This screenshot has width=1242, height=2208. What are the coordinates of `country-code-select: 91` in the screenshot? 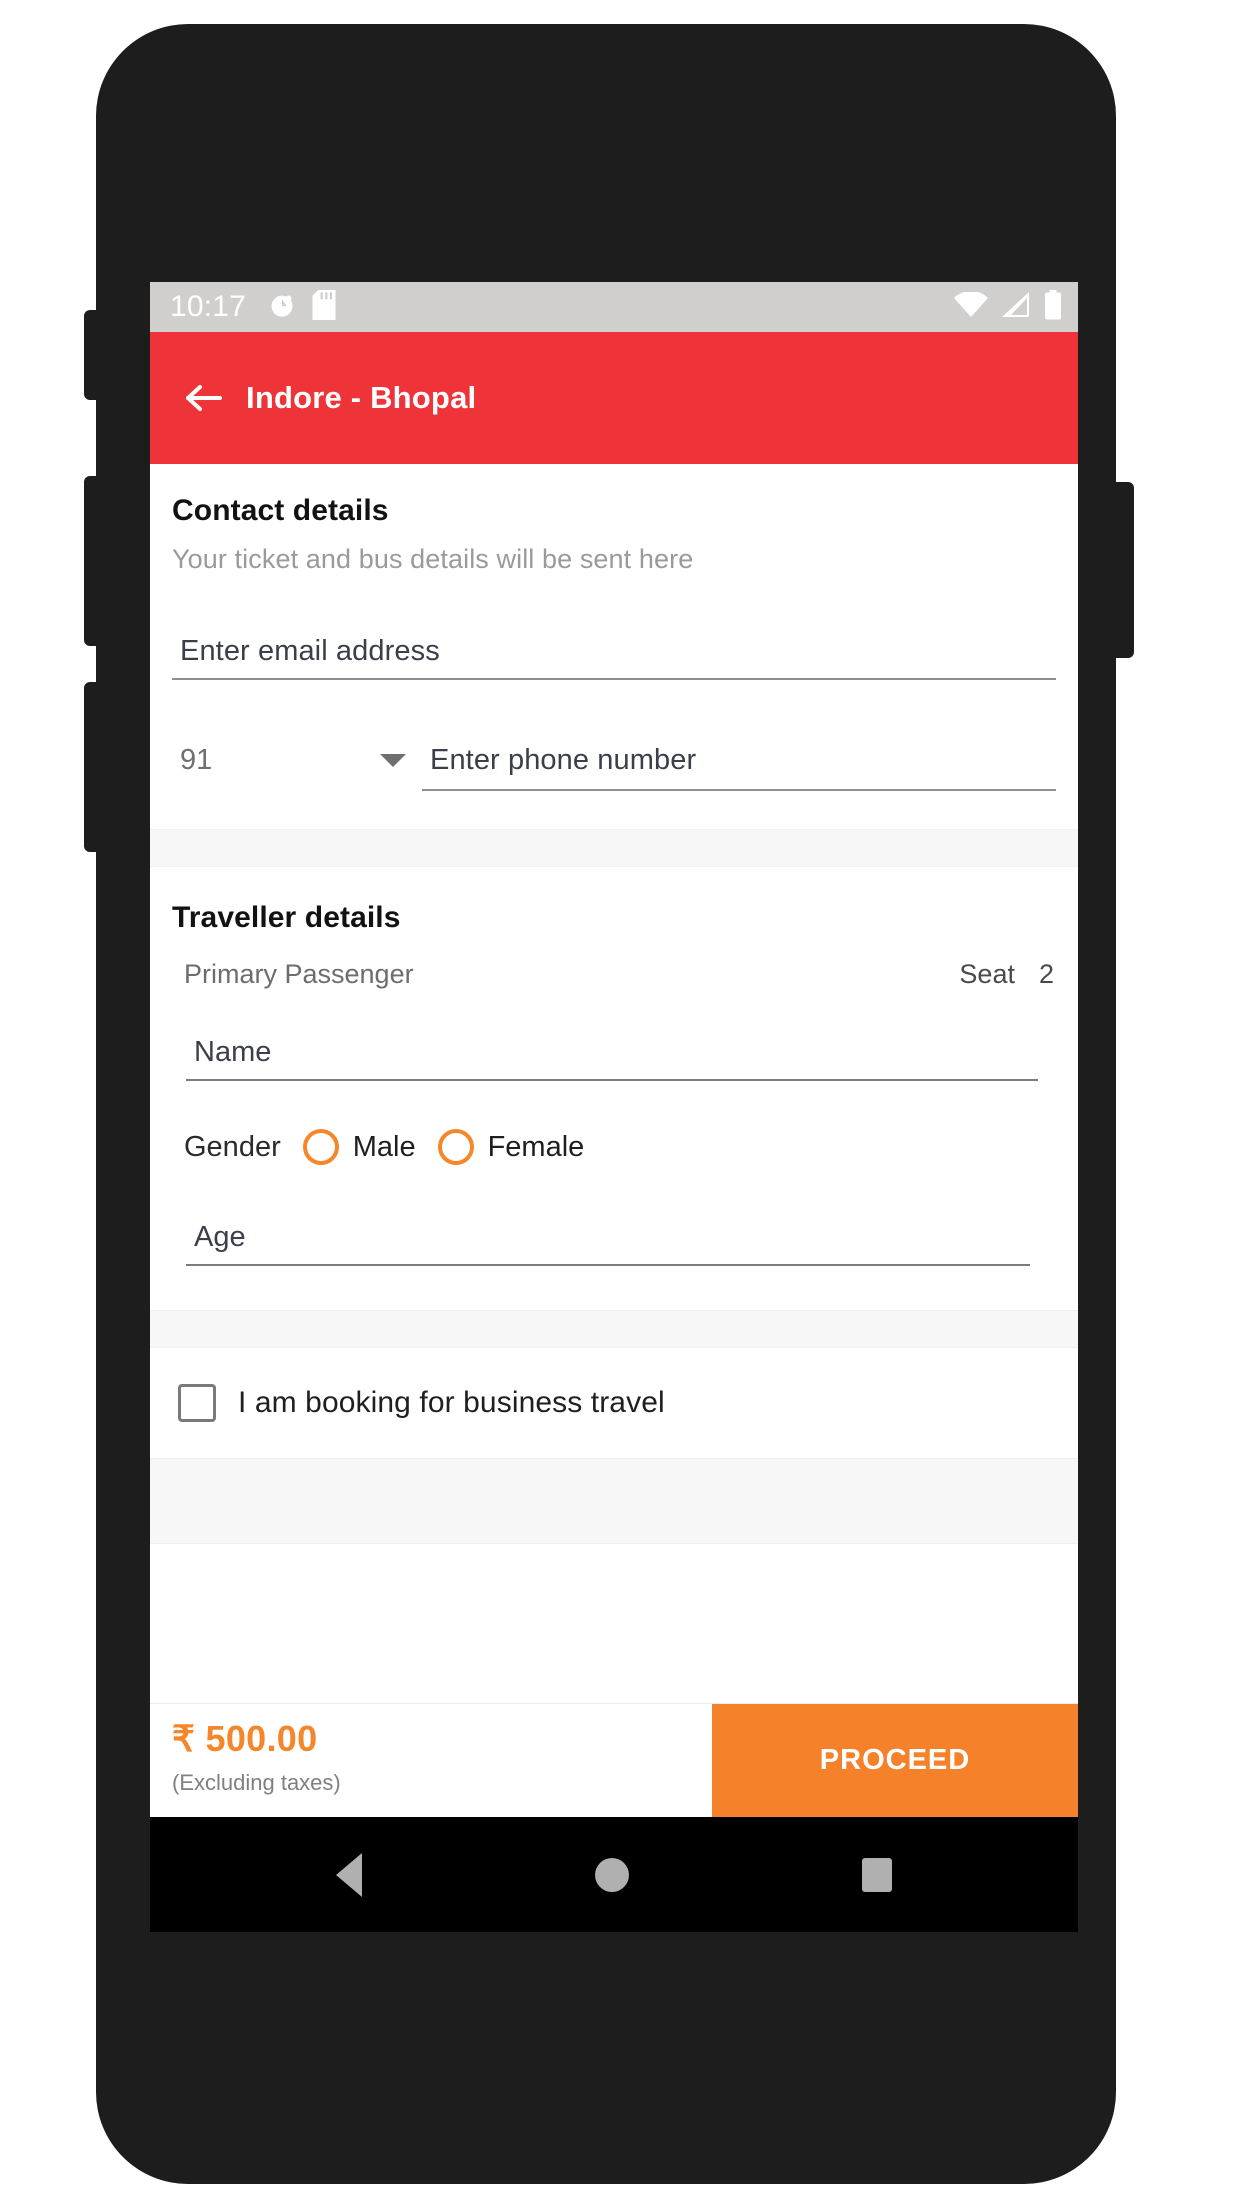 It's located at (297, 767).